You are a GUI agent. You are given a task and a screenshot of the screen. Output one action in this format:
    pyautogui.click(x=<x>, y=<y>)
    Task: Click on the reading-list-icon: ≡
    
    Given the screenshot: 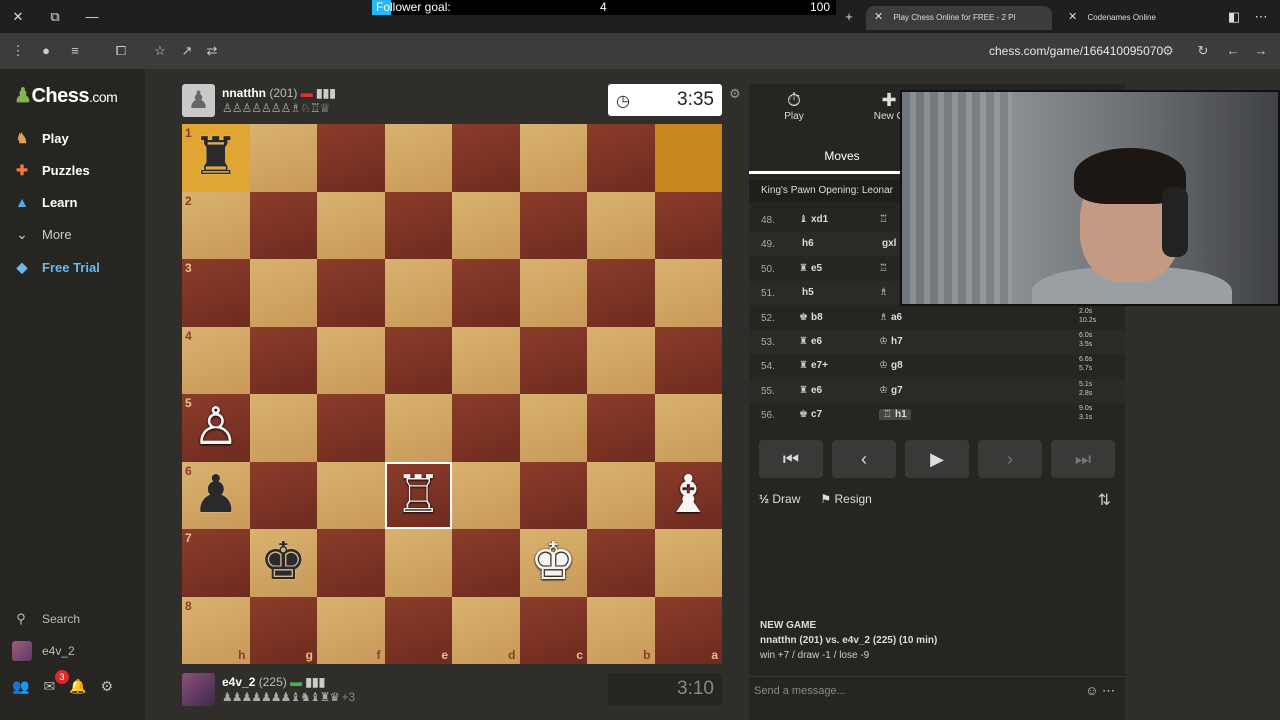 What is the action you would take?
    pyautogui.click(x=75, y=51)
    